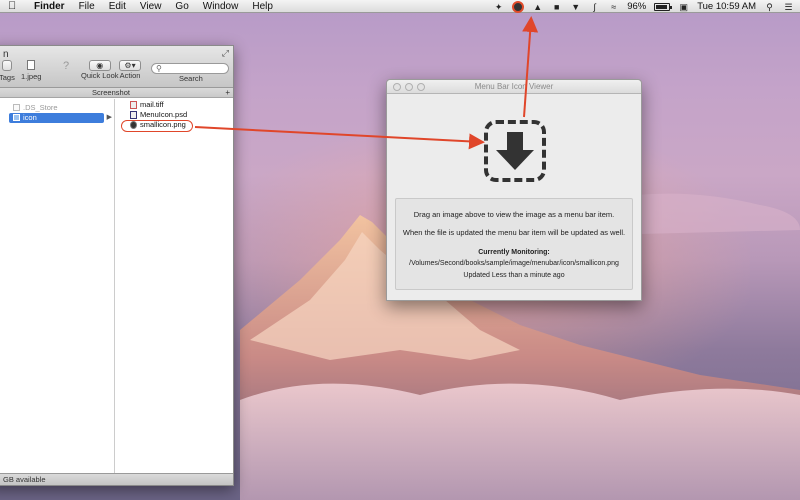 Image resolution: width=800 pixels, height=500 pixels. Describe the element at coordinates (7, 77) in the screenshot. I see `tags-label: Tags` at that location.